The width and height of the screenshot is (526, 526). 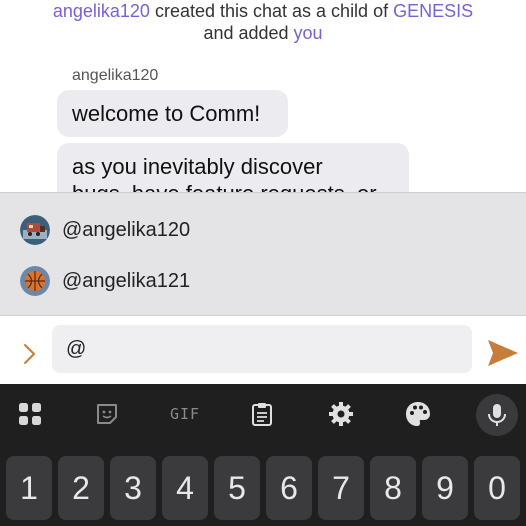 I want to click on mention-suggestion: @angelika120, so click(x=105, y=230).